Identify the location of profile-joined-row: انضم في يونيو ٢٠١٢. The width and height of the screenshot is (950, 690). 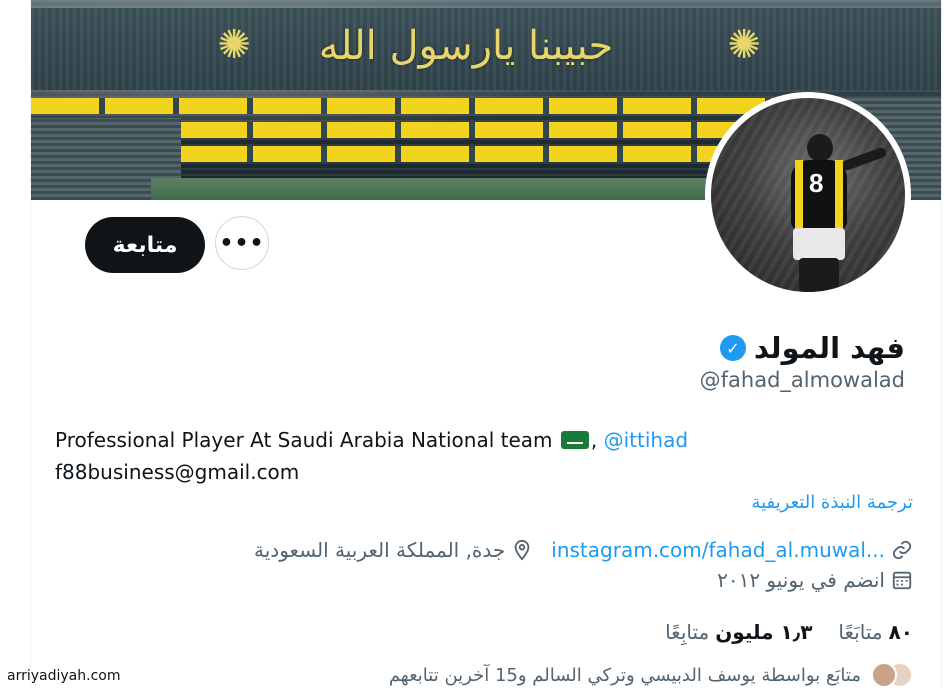
(815, 580).